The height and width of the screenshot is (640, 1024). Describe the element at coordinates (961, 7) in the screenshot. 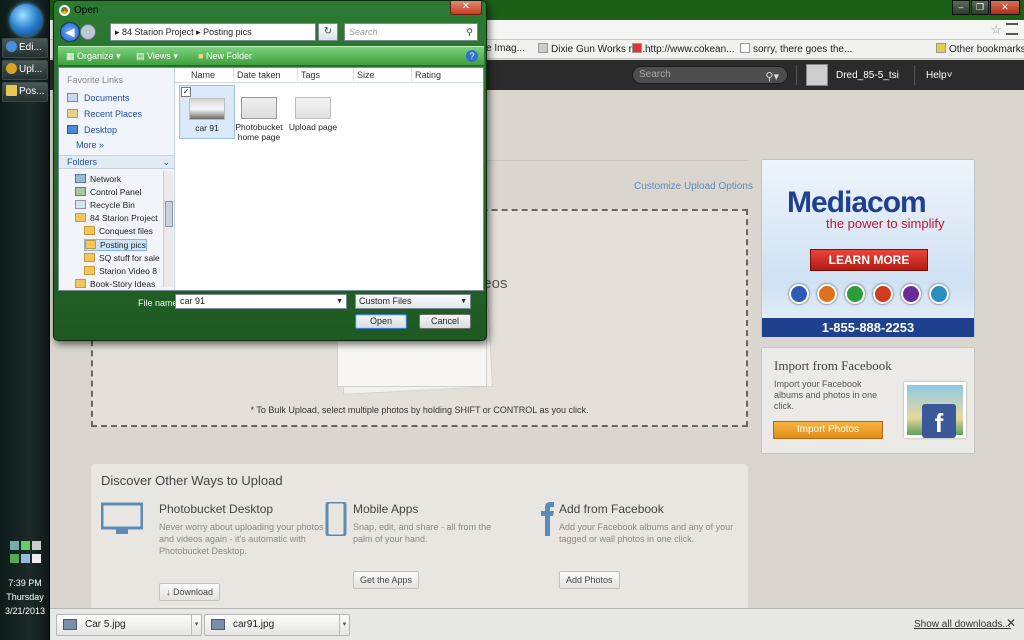

I see `minimize-button: –` at that location.